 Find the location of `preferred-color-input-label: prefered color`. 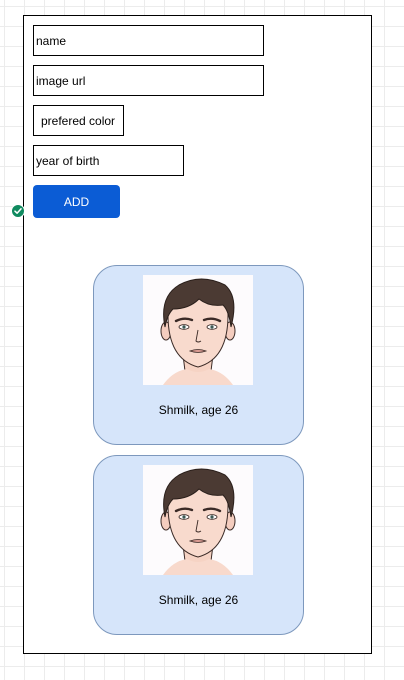

preferred-color-input-label: prefered color is located at coordinates (78, 120).